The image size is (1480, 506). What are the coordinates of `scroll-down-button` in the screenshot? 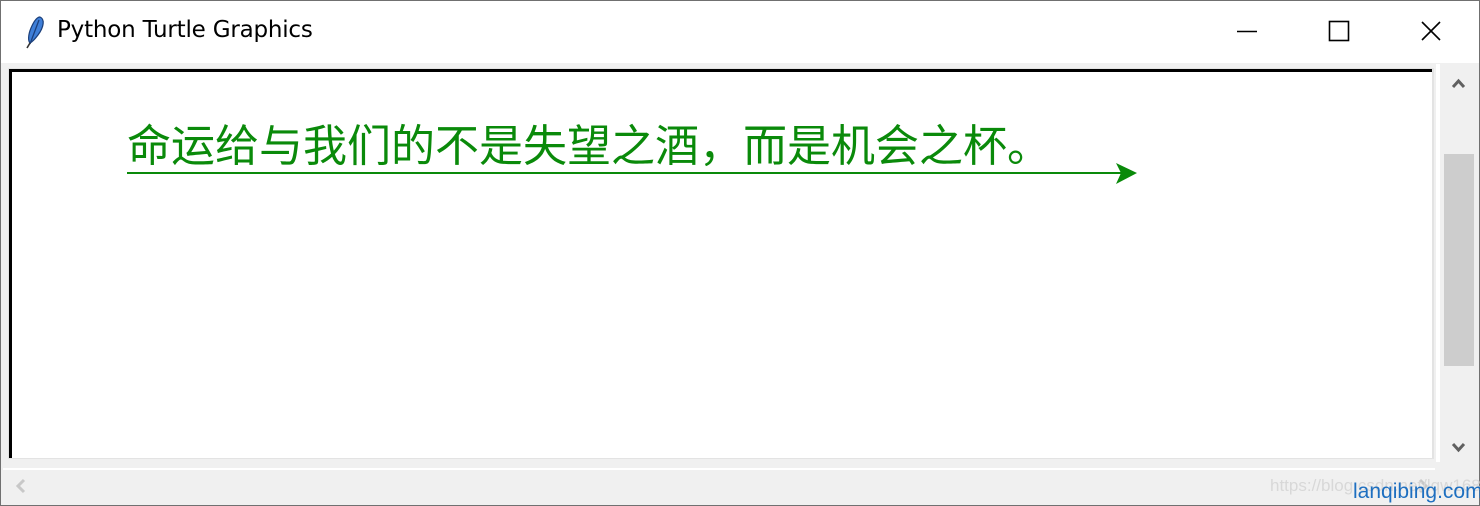 It's located at (1458, 447).